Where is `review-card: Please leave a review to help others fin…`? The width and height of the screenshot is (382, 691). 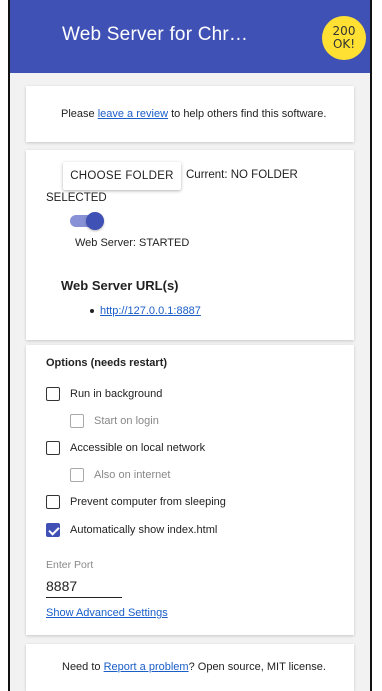 review-card: Please leave a review to help others fin… is located at coordinates (190, 114).